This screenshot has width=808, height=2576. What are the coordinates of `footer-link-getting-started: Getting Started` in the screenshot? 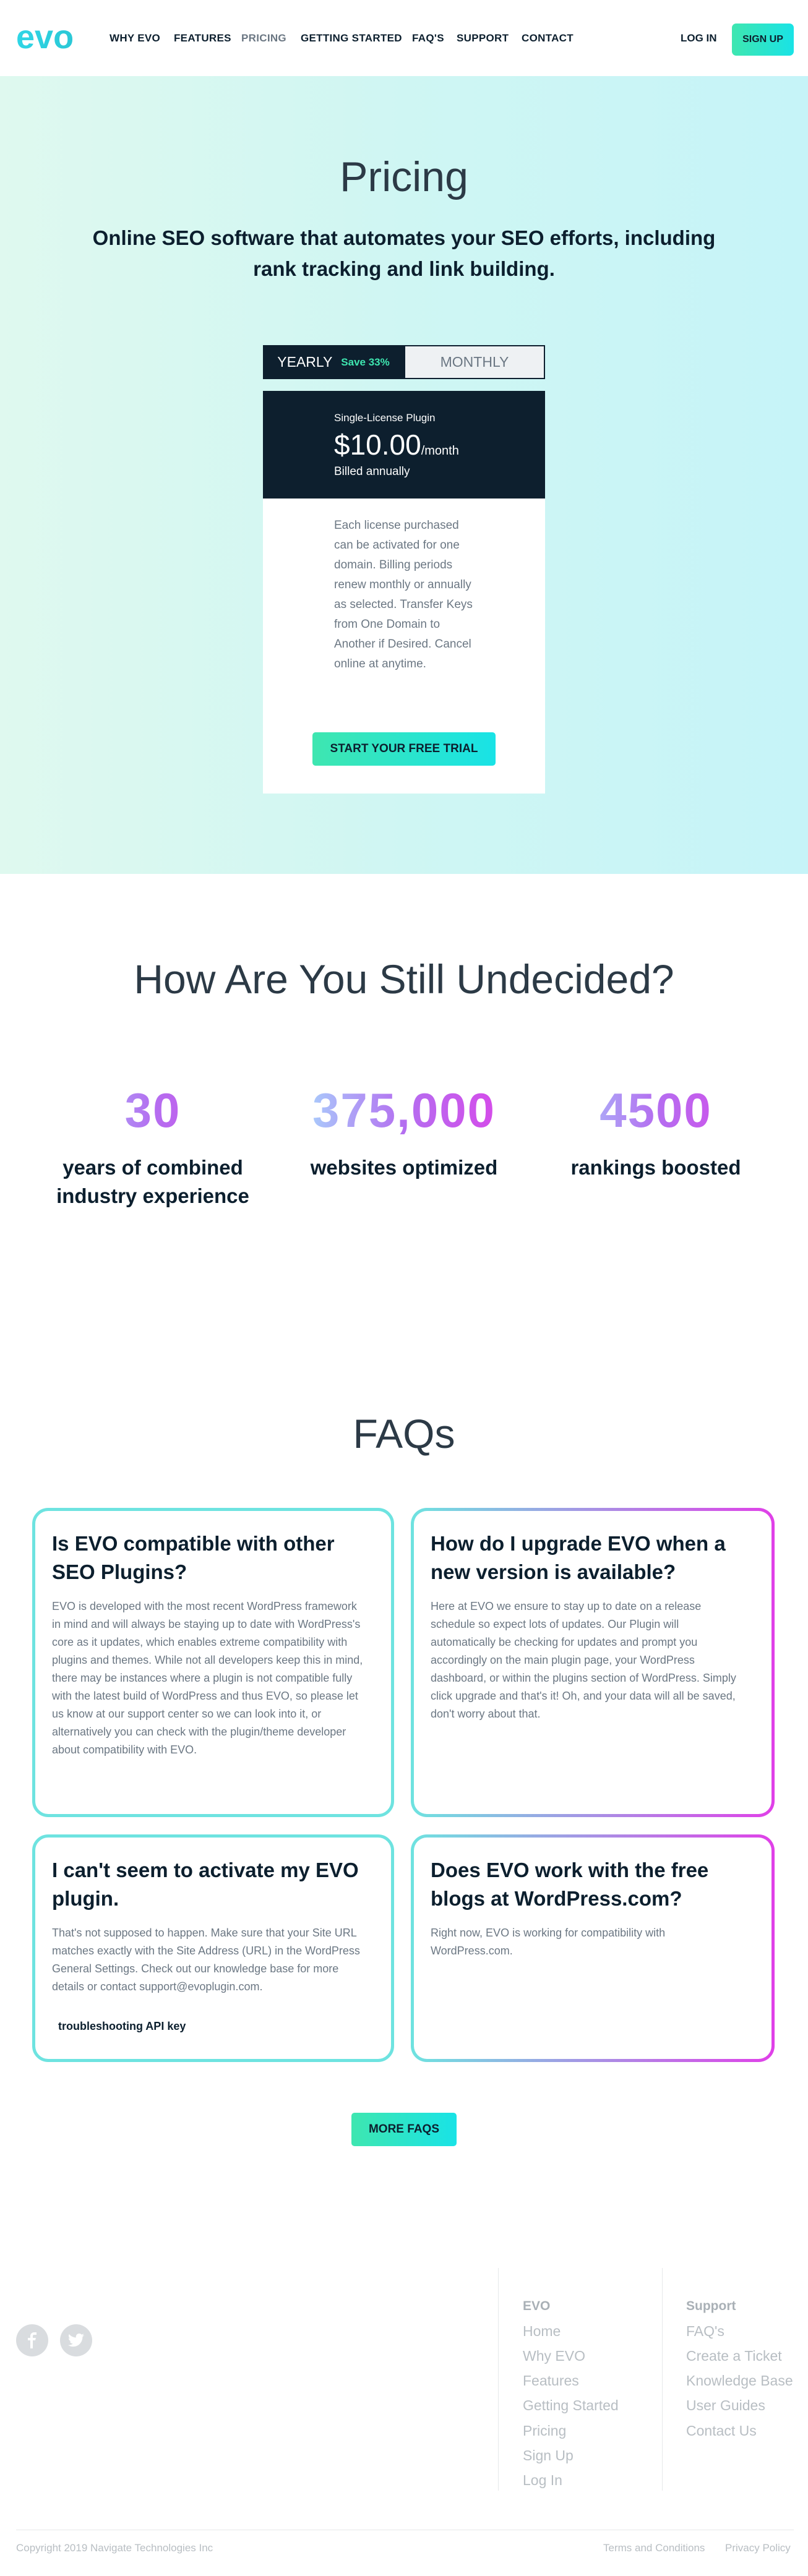 It's located at (571, 2405).